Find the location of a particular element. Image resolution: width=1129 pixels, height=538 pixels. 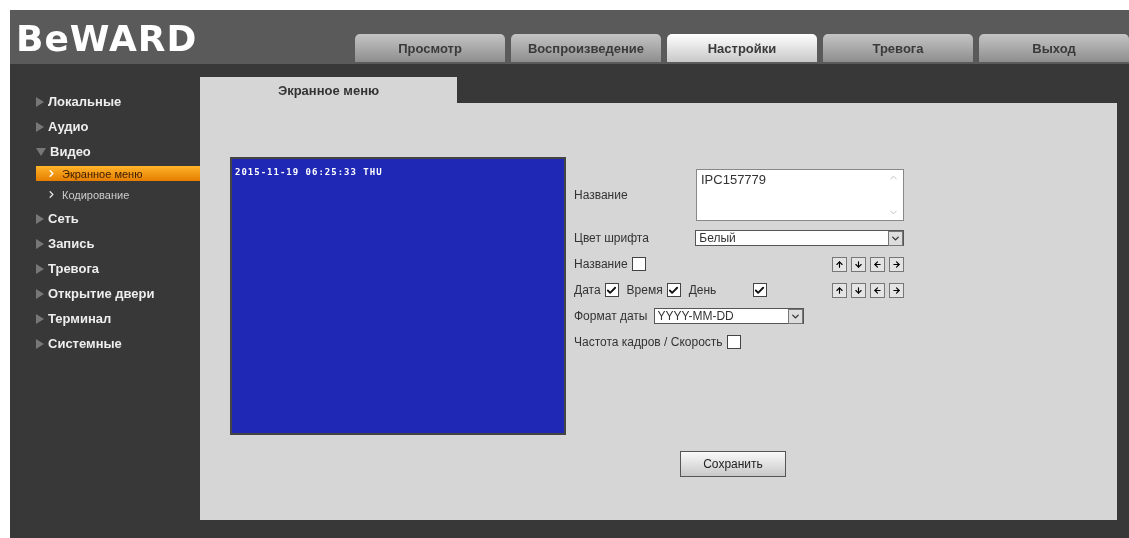

checkbox-label: День is located at coordinates (703, 290).